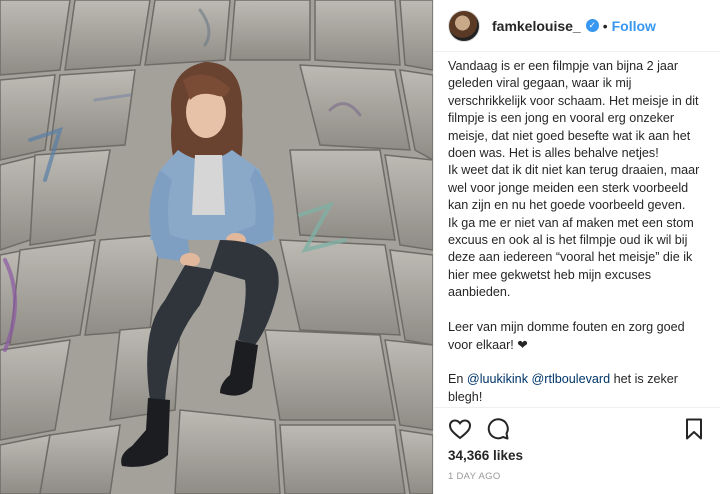 This screenshot has height=494, width=720. I want to click on comment-icon, so click(498, 429).